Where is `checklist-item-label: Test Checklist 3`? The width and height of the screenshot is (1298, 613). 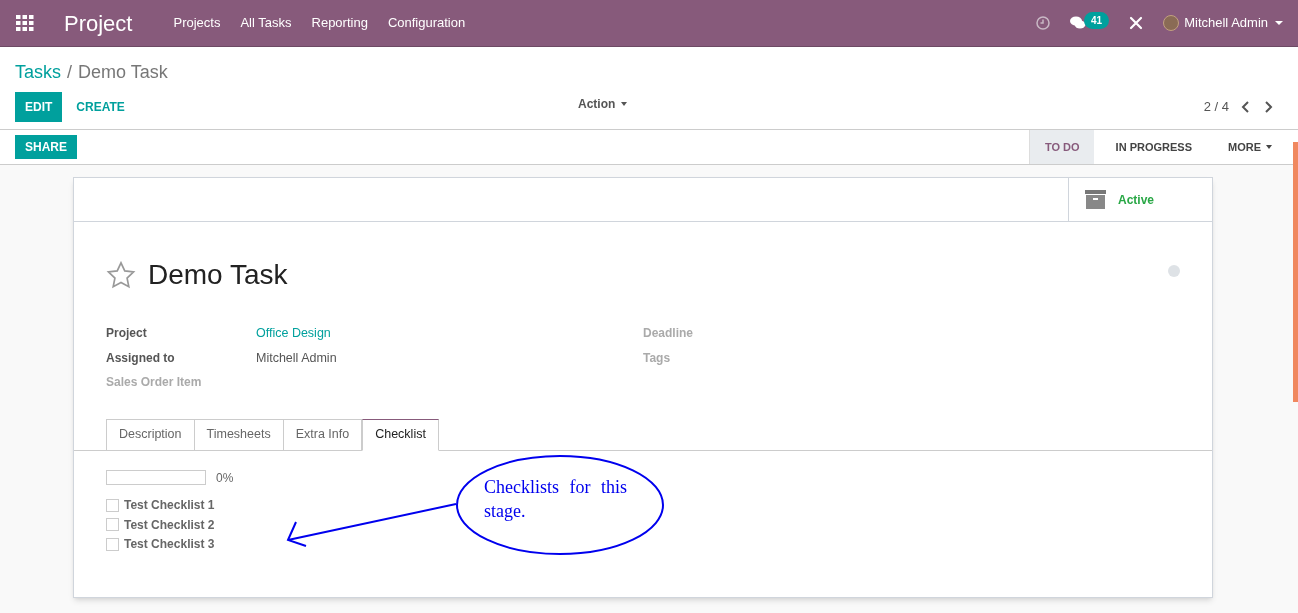
checklist-item-label: Test Checklist 3 is located at coordinates (169, 545).